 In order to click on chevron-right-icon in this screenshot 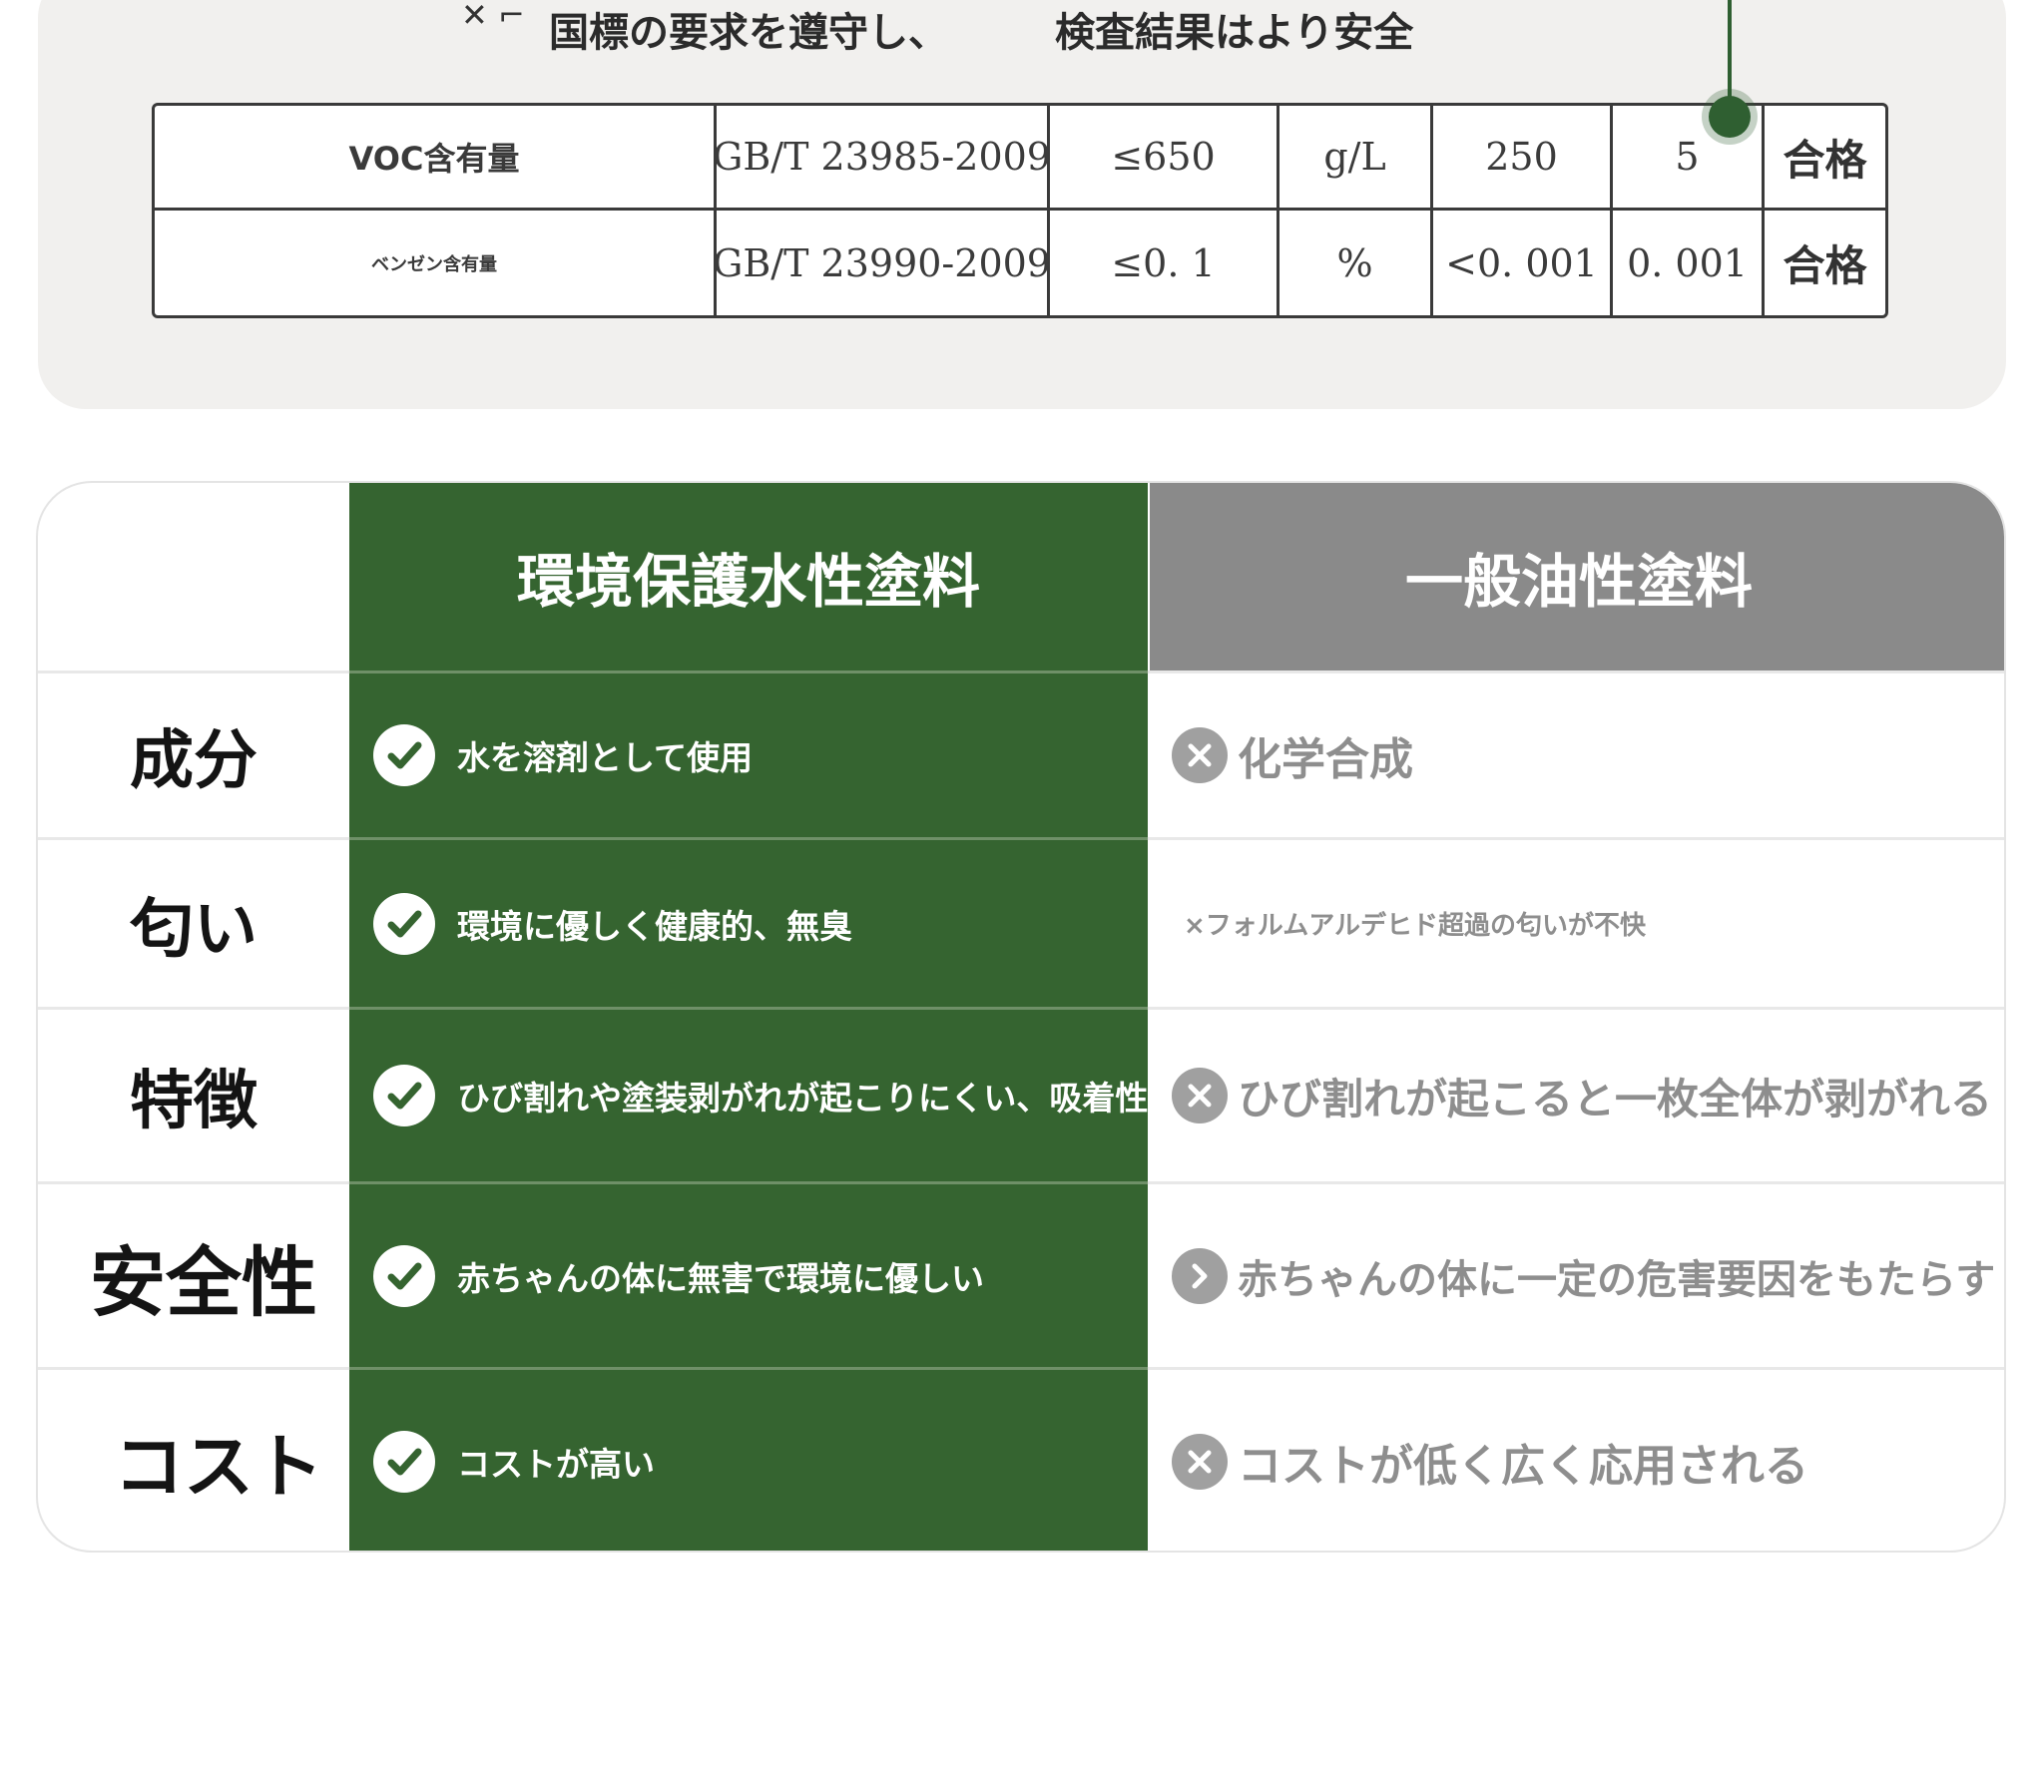, I will do `click(1200, 1275)`.